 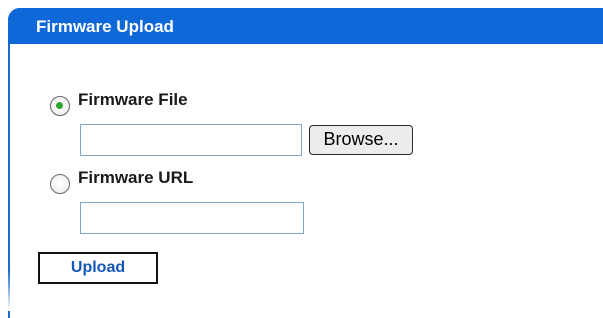 What do you see at coordinates (60, 184) in the screenshot?
I see `firmware-url-radio` at bounding box center [60, 184].